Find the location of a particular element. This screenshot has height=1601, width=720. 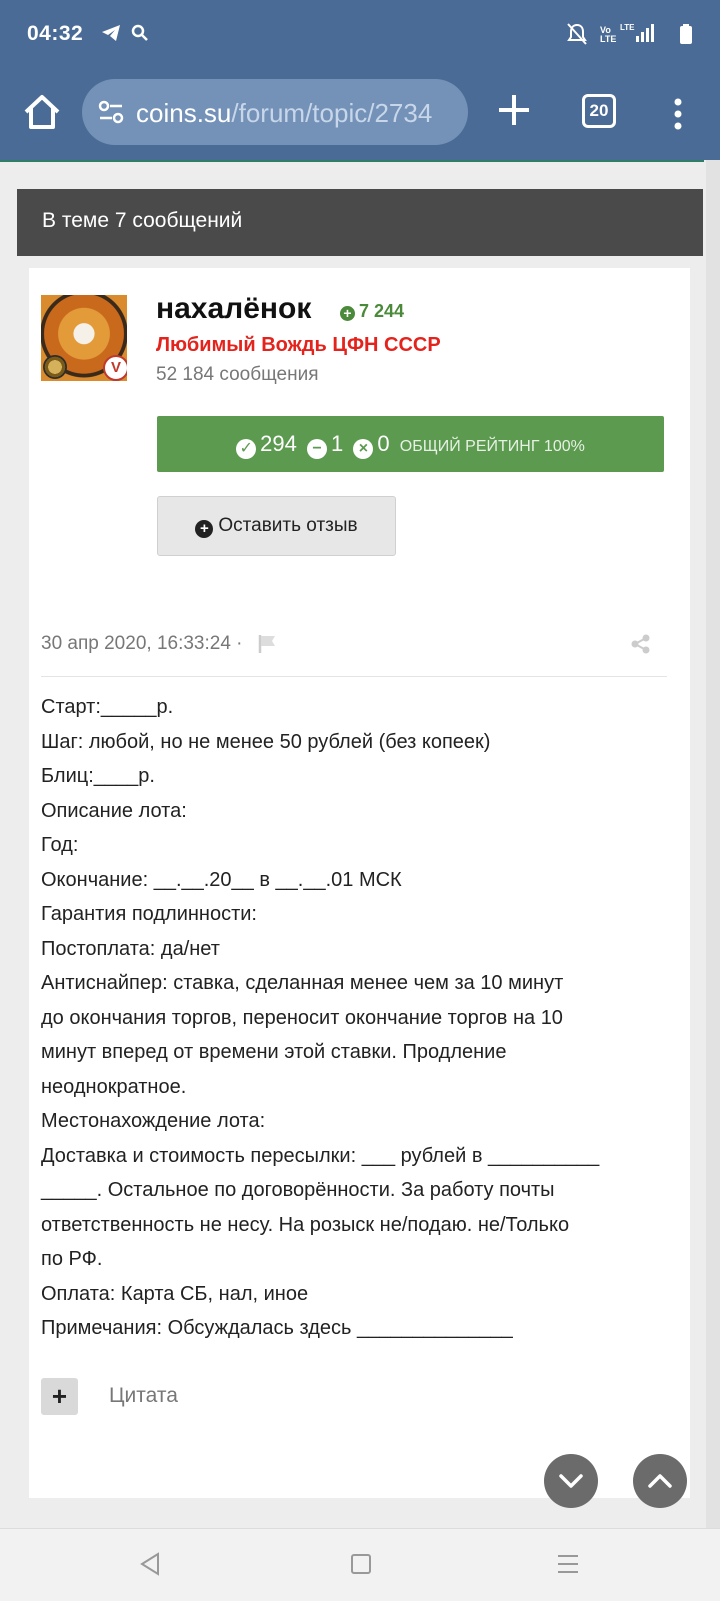

url-path: /forum/topic/2734 is located at coordinates (332, 113).